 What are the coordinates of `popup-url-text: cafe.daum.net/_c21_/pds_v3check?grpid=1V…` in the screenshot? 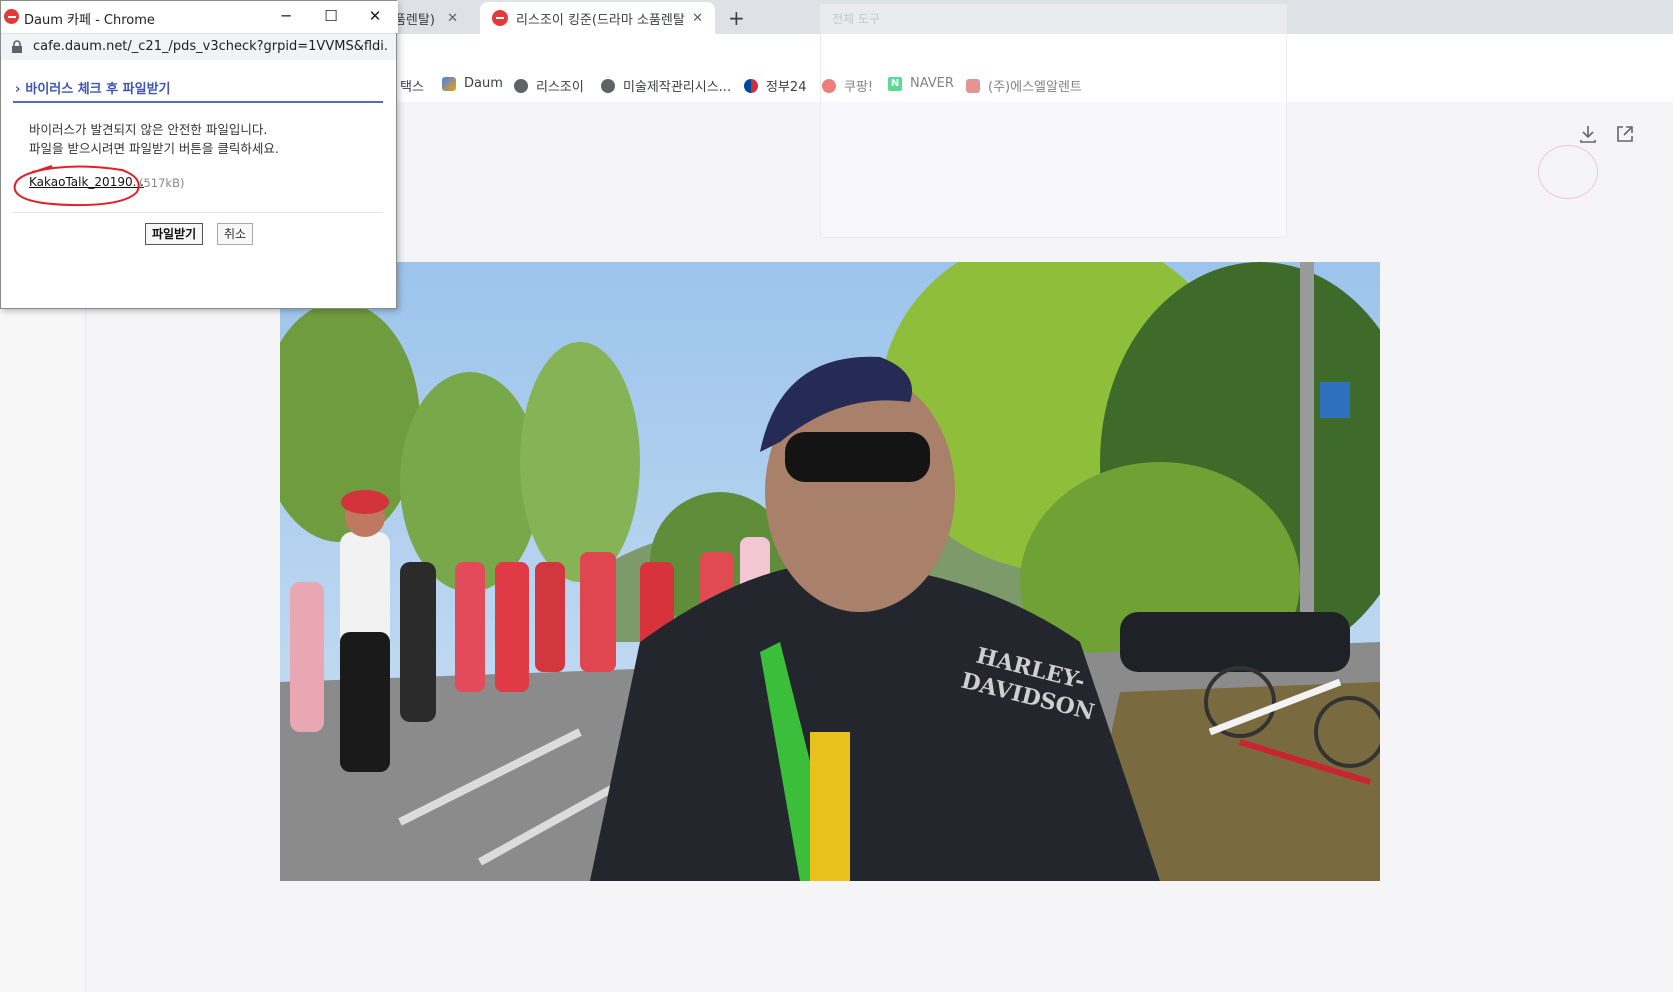 It's located at (210, 46).